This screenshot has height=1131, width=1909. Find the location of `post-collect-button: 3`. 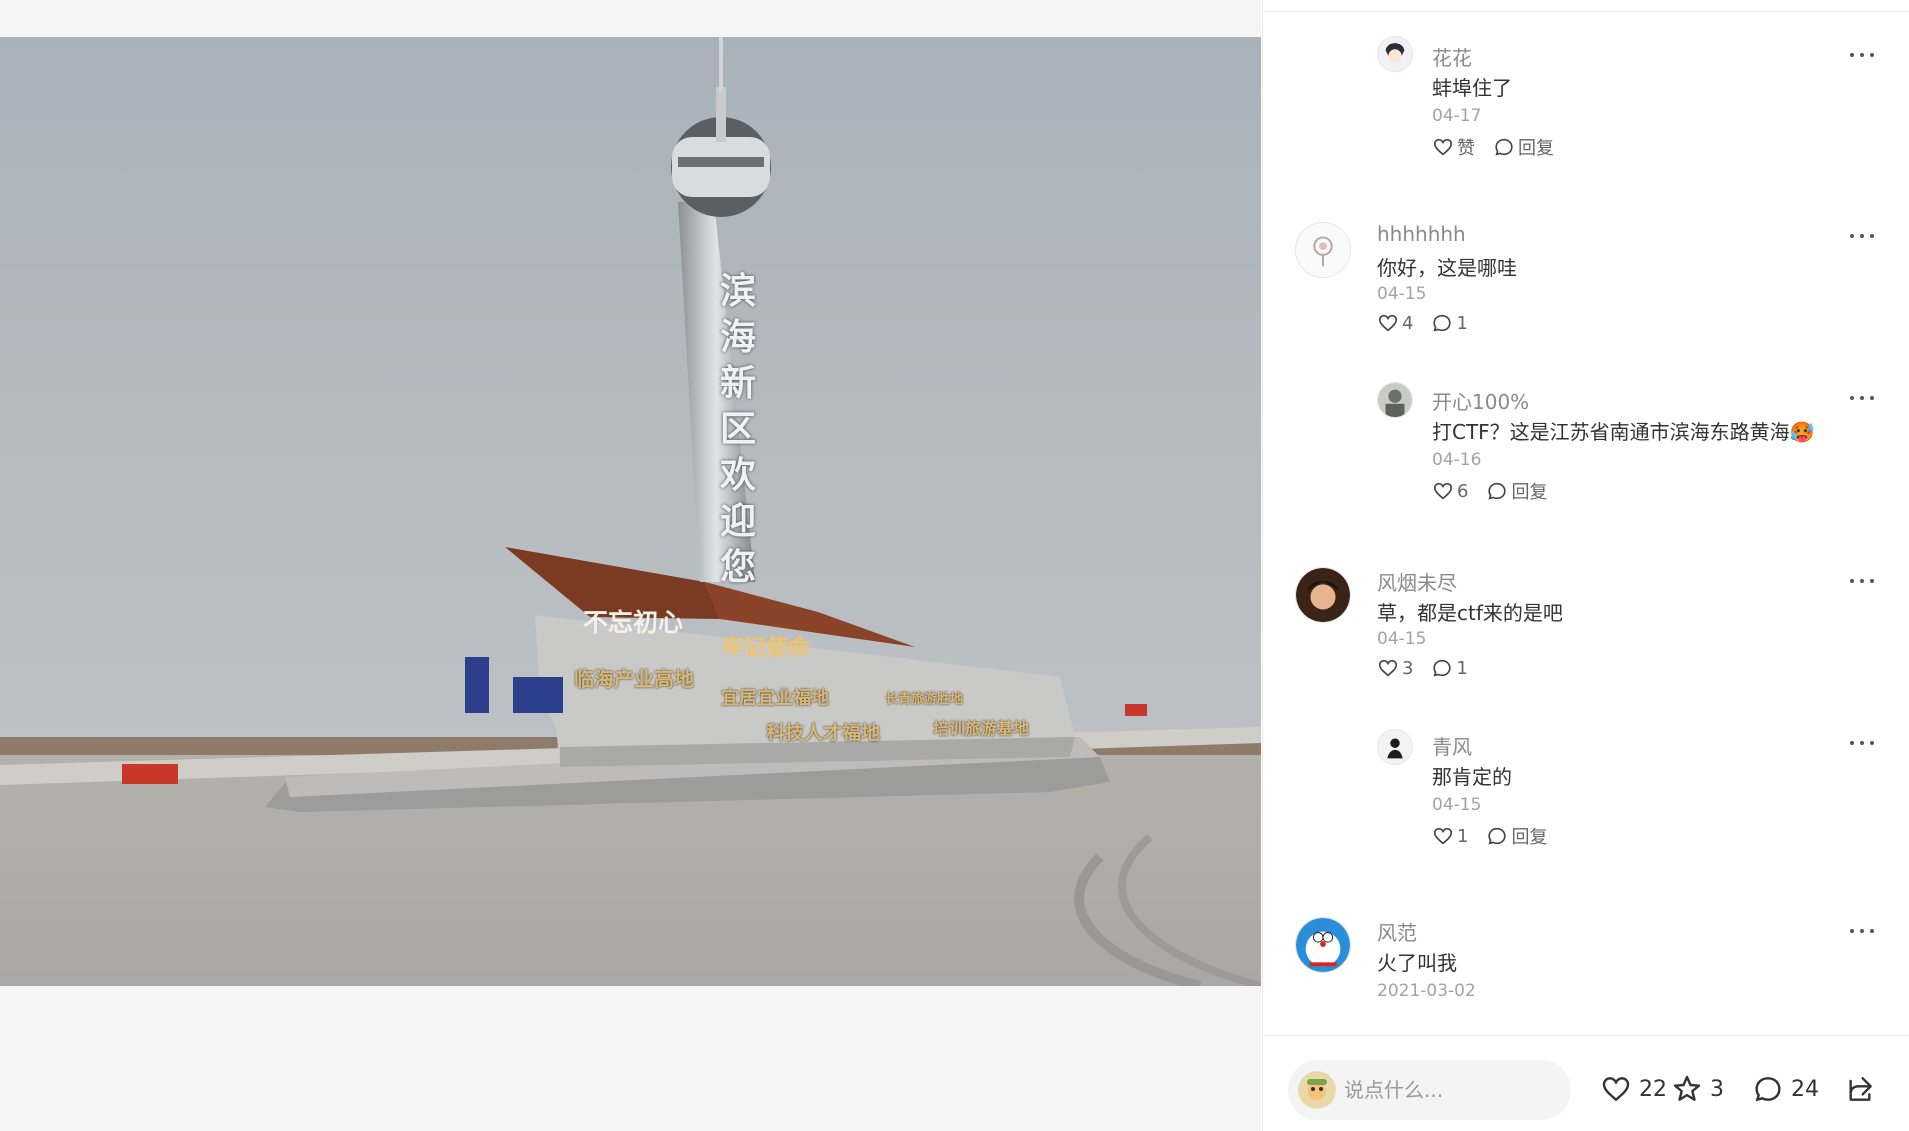

post-collect-button: 3 is located at coordinates (1697, 1089).